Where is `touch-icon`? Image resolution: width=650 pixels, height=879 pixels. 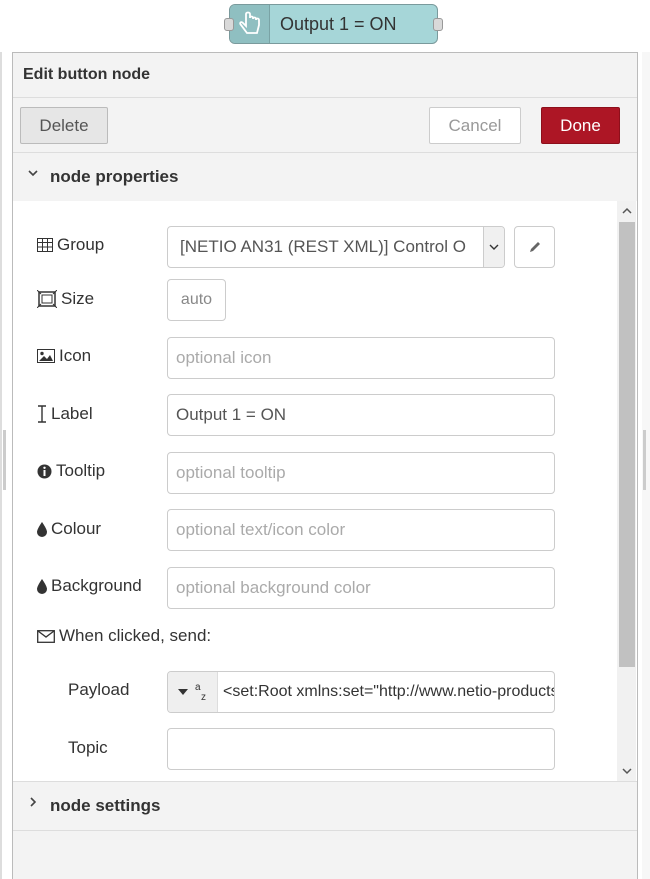
touch-icon is located at coordinates (249, 22).